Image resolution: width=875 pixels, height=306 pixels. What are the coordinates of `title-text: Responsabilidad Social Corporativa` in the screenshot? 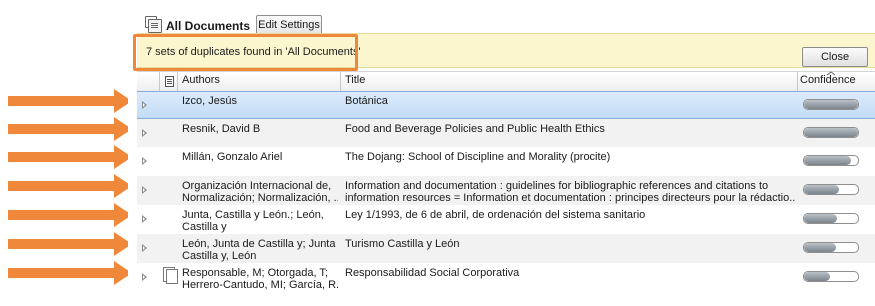 It's located at (432, 273).